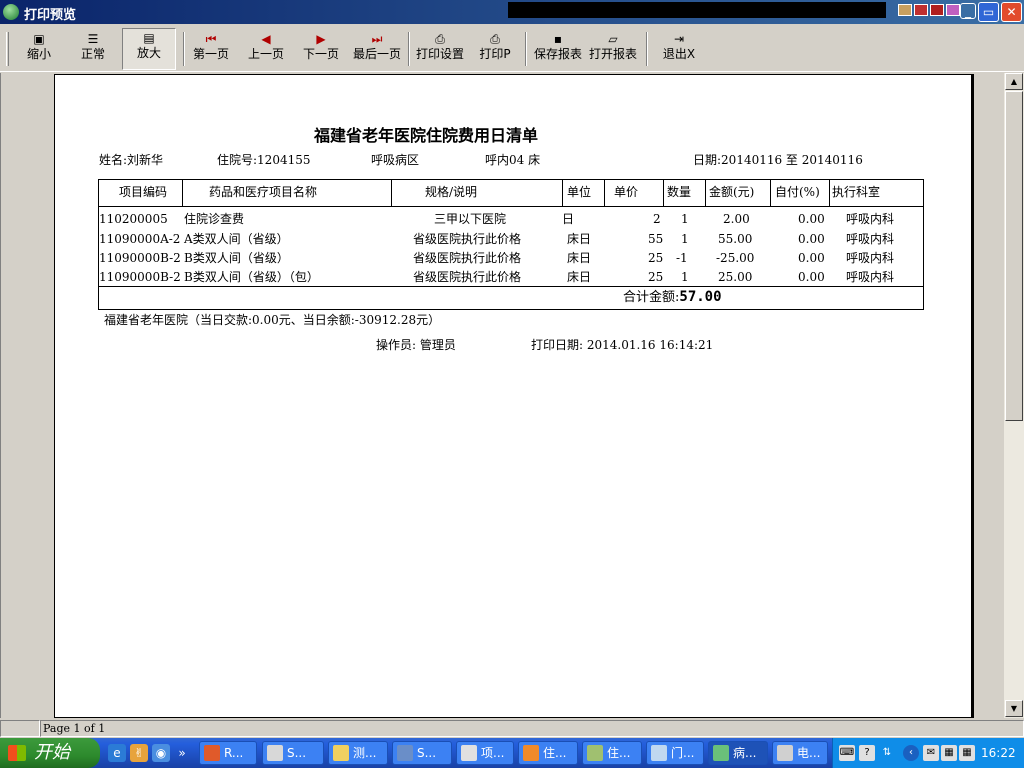 This screenshot has width=1024, height=768. Describe the element at coordinates (272, 320) in the screenshot. I see `footer-note: 福建省老年医院（当日交款:0.00元、当日余额:-30912.28元）` at that location.